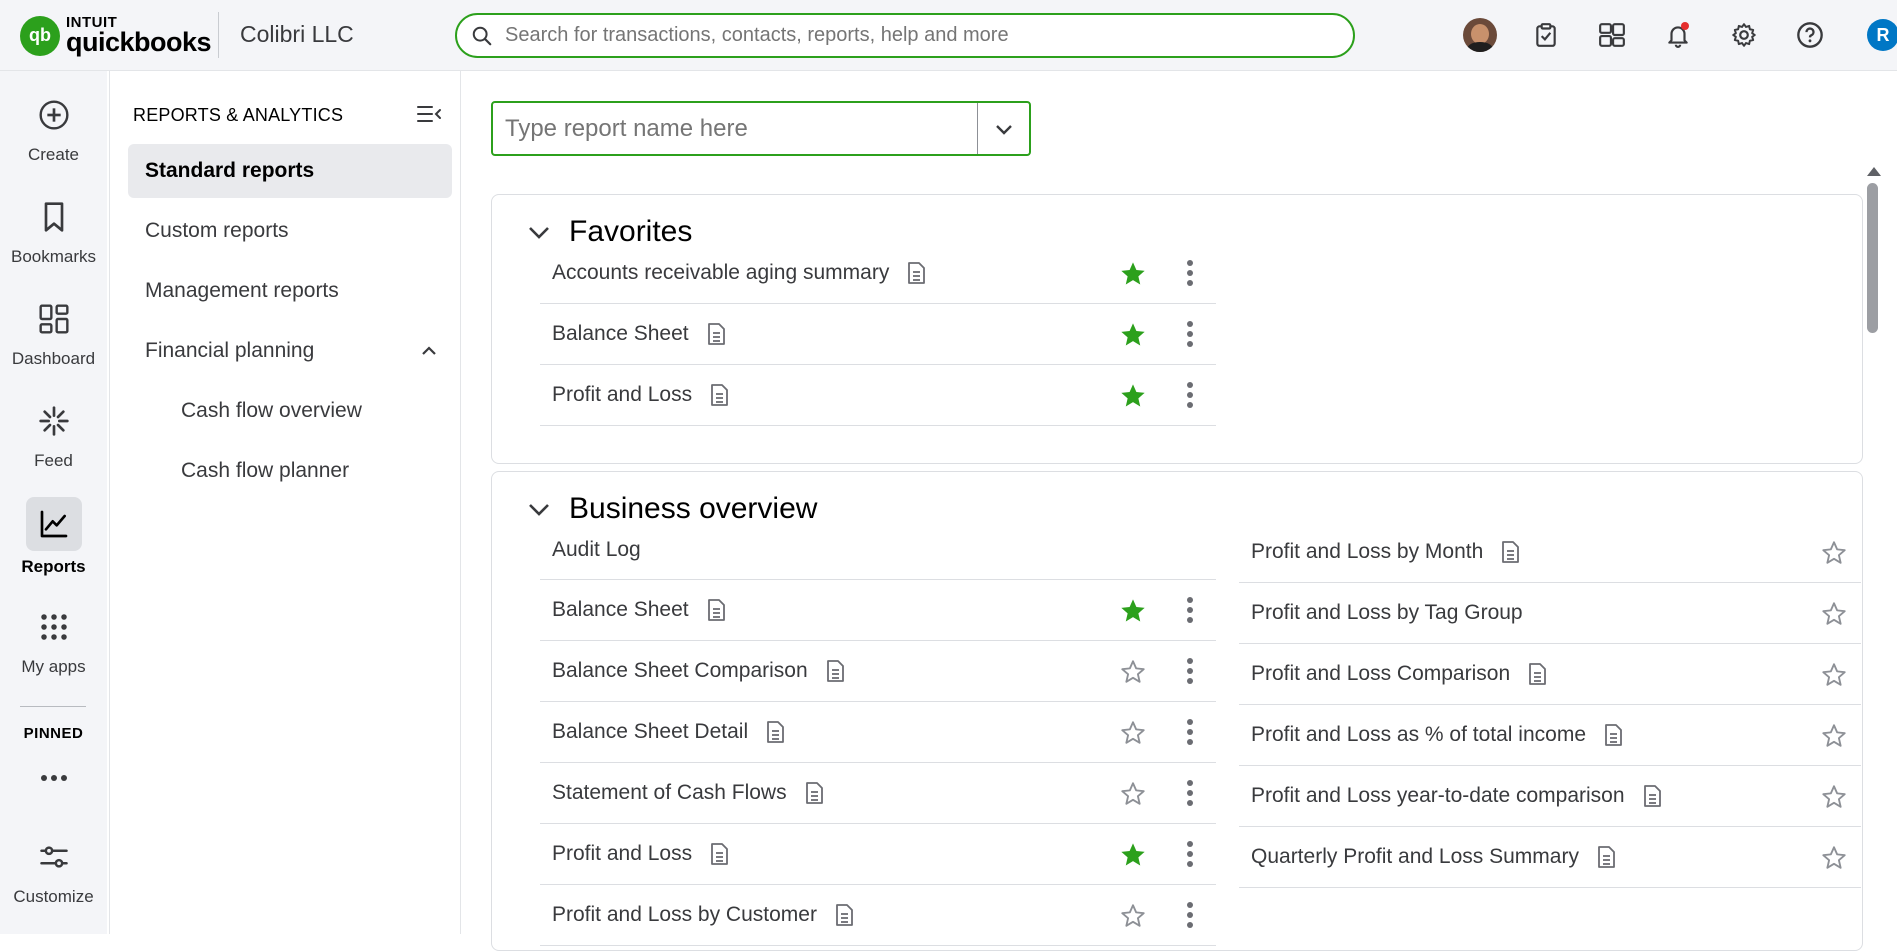 Image resolution: width=1897 pixels, height=951 pixels. I want to click on global-search-input, so click(920, 35).